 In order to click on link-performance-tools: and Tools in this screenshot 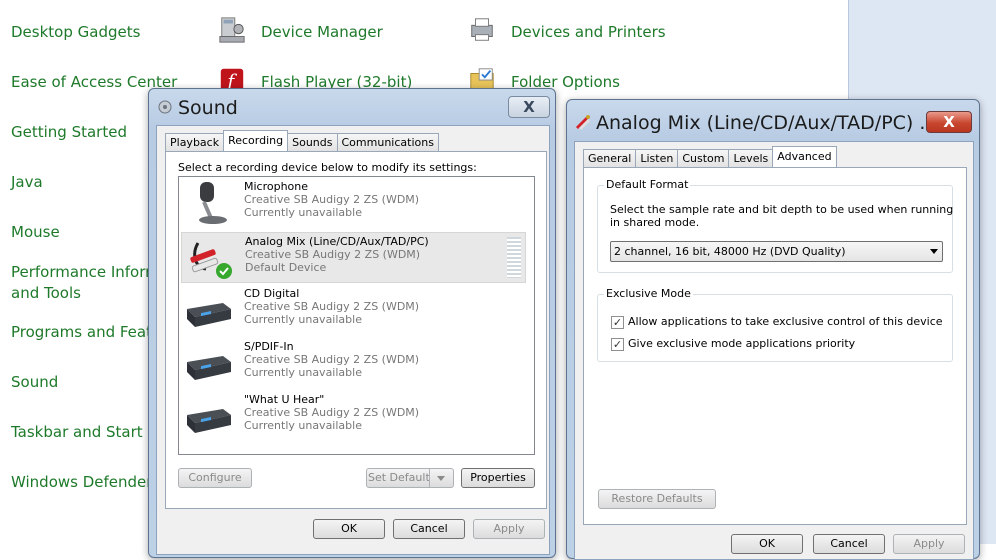, I will do `click(46, 293)`.